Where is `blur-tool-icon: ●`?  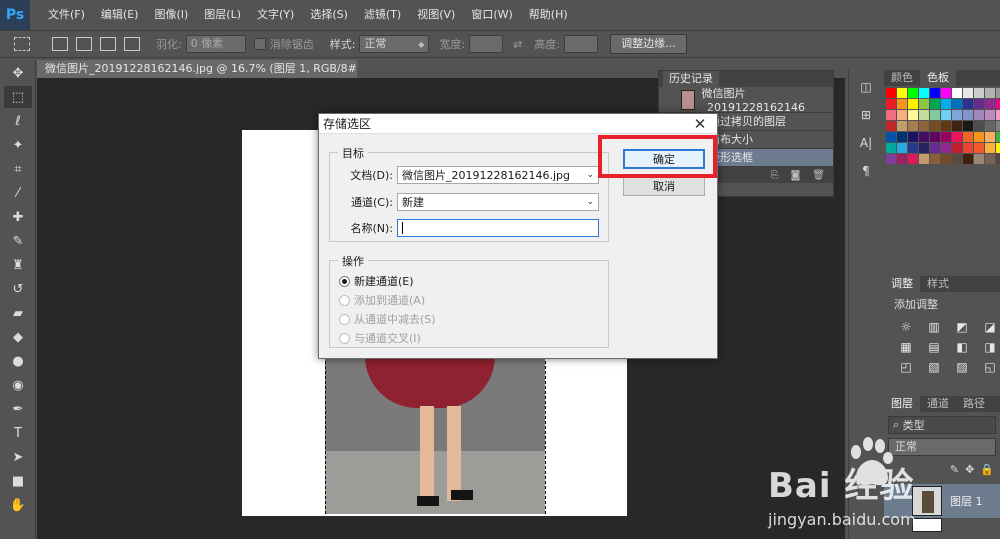
blur-tool-icon: ● is located at coordinates (18, 361).